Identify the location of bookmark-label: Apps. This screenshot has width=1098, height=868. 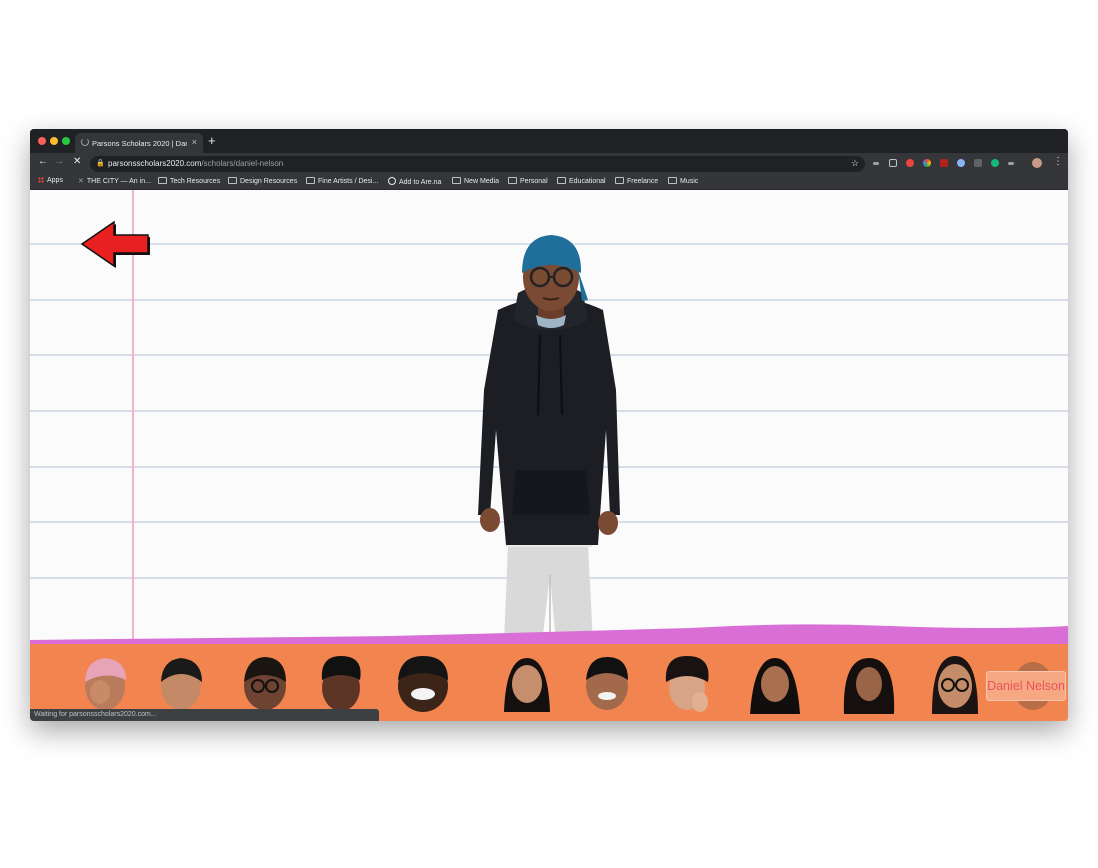
(55, 180).